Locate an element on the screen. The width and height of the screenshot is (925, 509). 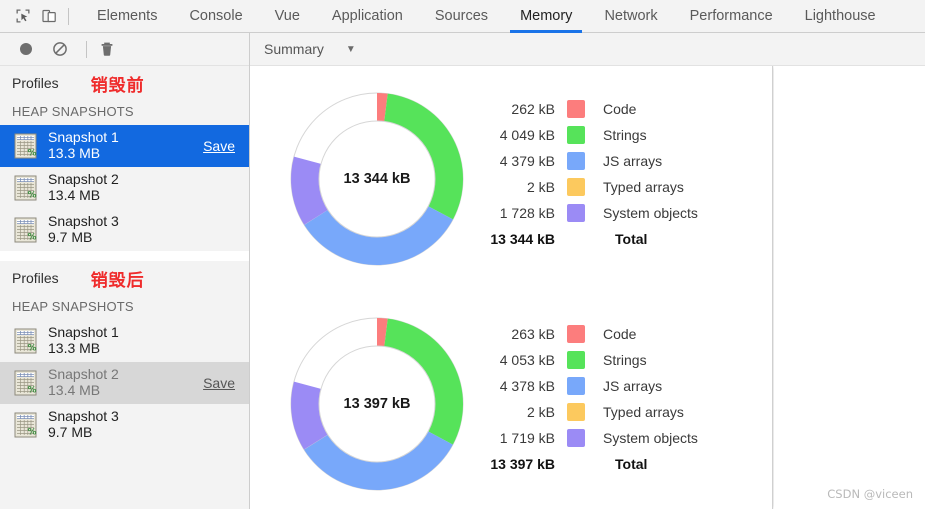
tab-console: Console is located at coordinates (215, 16).